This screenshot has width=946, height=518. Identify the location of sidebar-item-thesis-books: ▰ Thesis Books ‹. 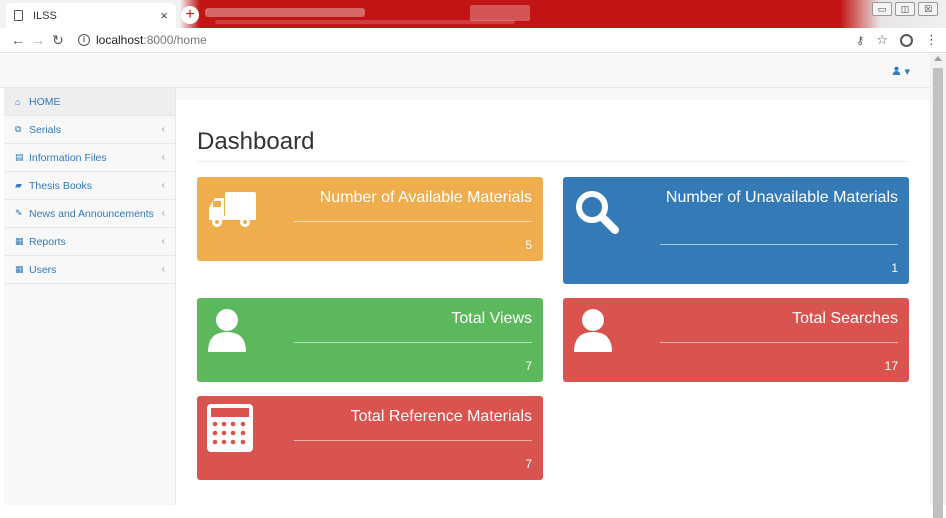
(89, 186).